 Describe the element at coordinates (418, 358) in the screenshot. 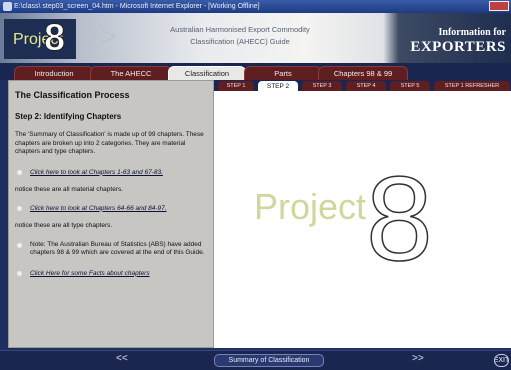

I see `next-button: >>` at that location.